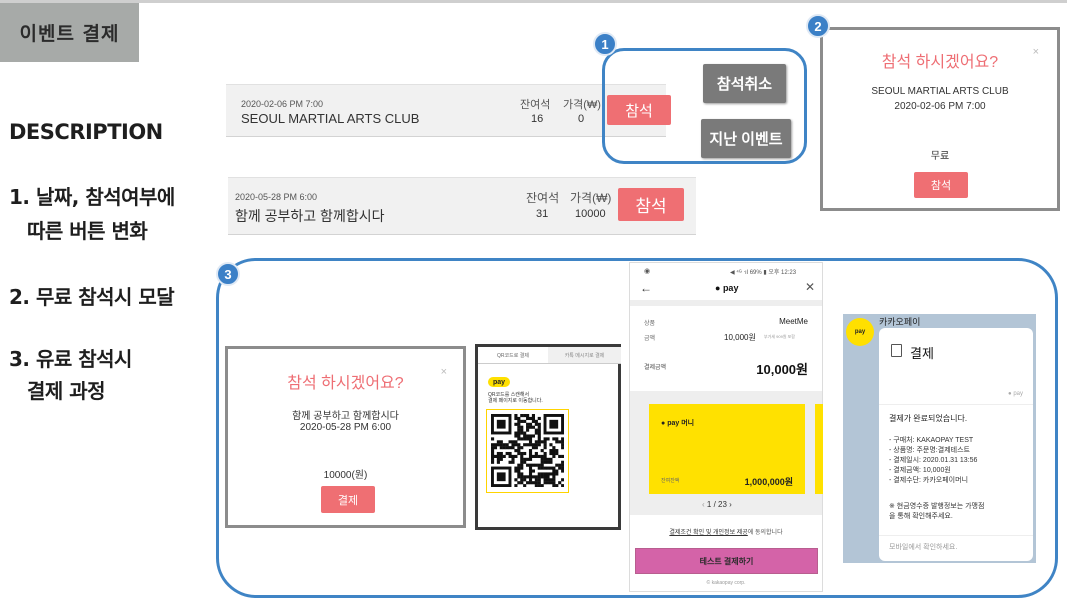 The image size is (1067, 602). I want to click on attend-button-paid: 참석, so click(651, 204).